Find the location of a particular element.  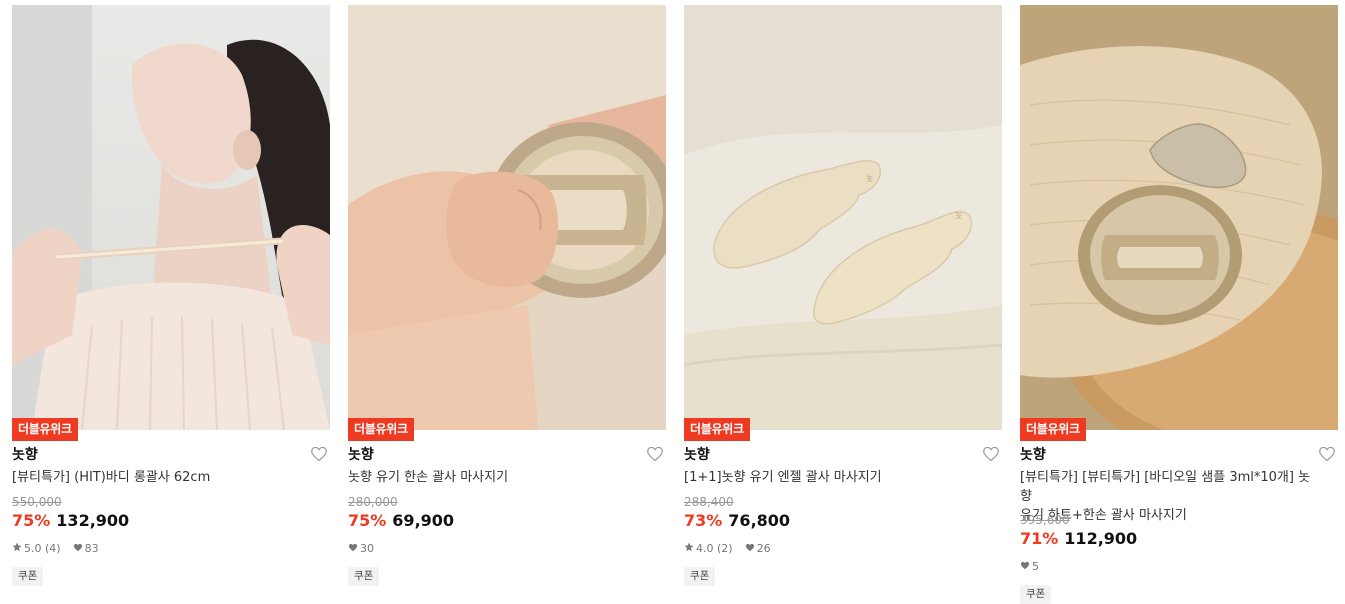

original-price: 288,400 is located at coordinates (709, 502).